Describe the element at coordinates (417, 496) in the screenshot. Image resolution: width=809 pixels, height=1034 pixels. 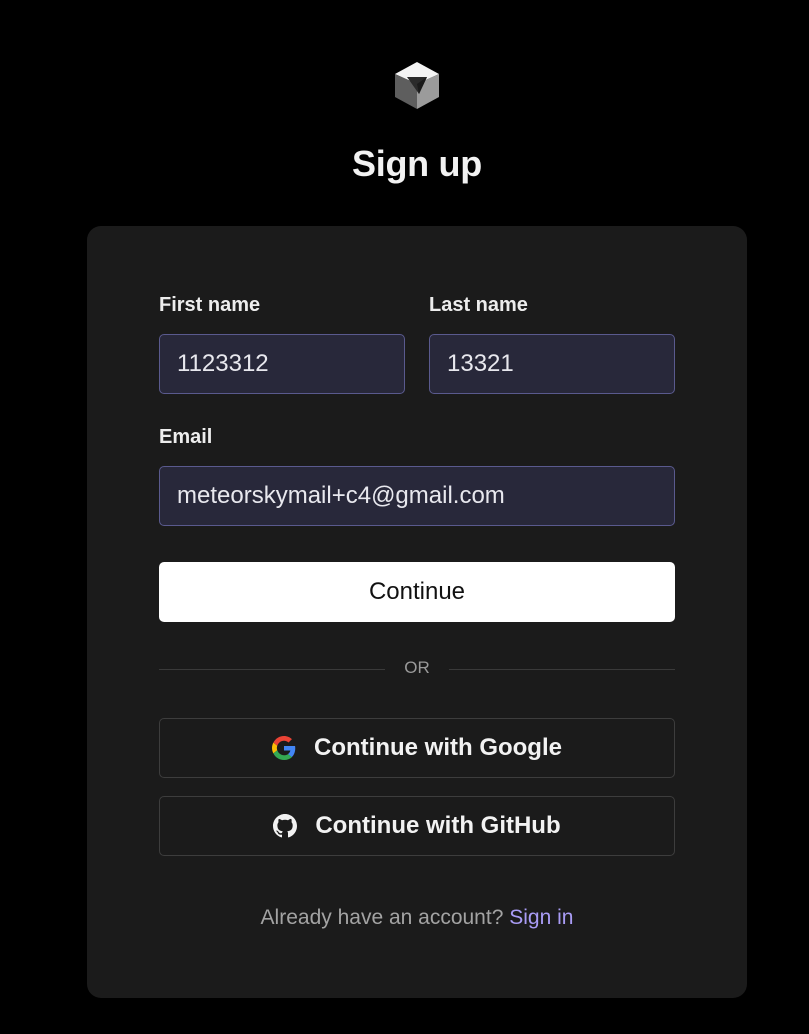
I see `email-input` at that location.